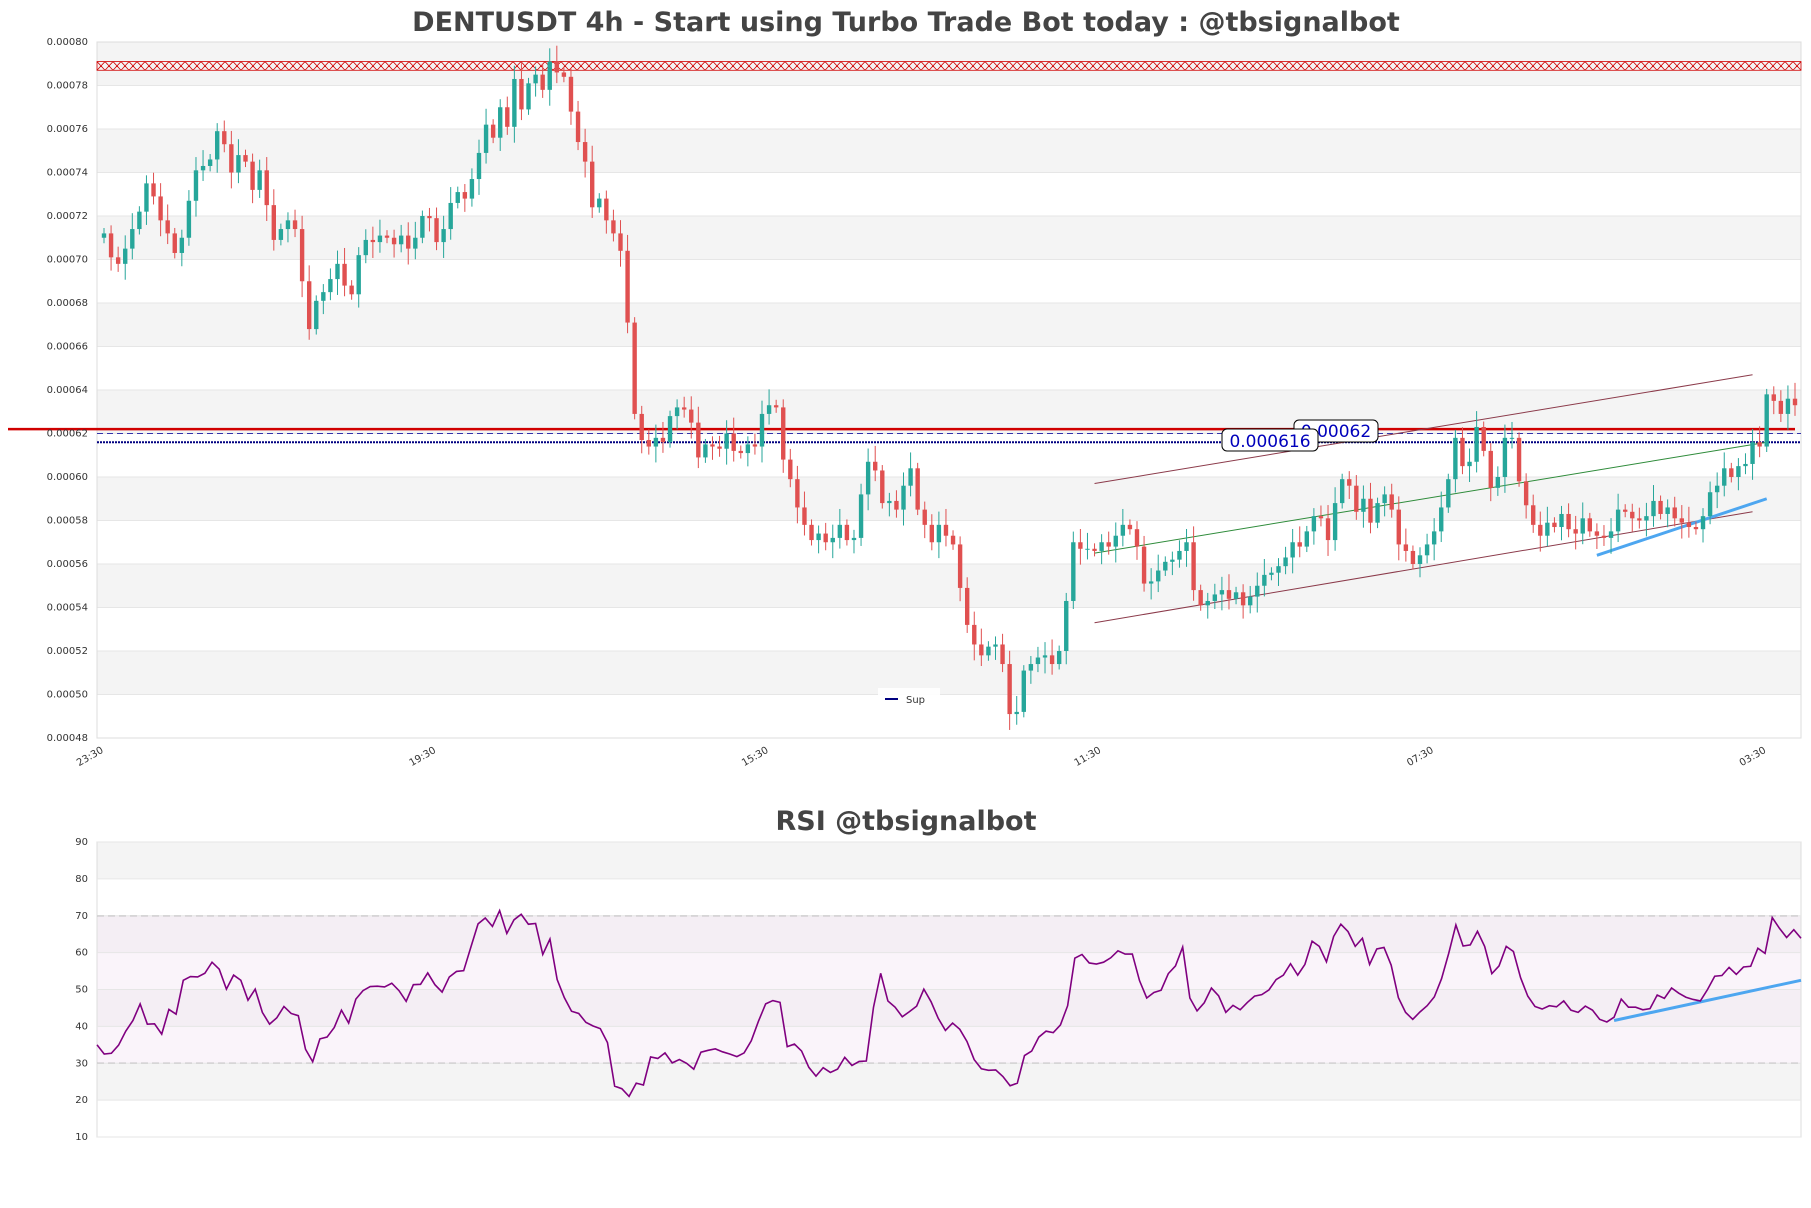  I want to click on main-y-tick-label: 0.00048, so click(67, 738).